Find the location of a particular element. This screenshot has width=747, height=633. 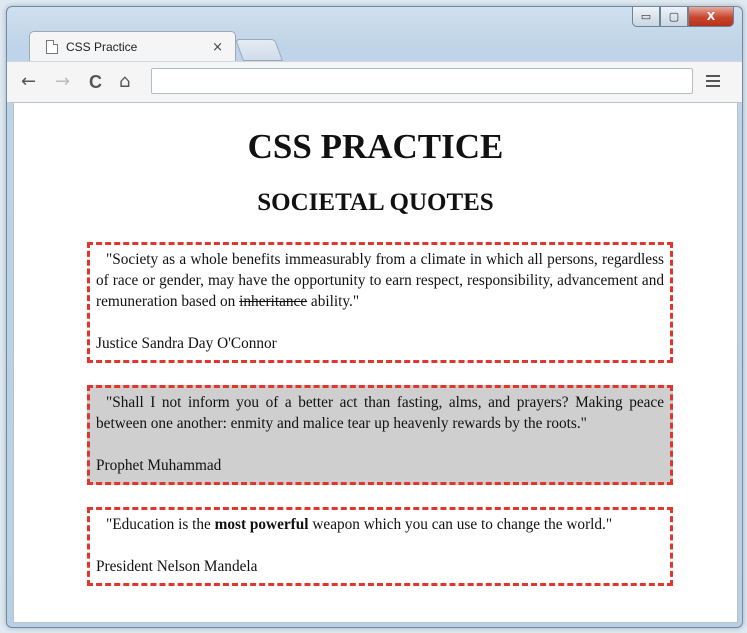

browser-toolbar: ← → C ⌂ is located at coordinates (374, 82).